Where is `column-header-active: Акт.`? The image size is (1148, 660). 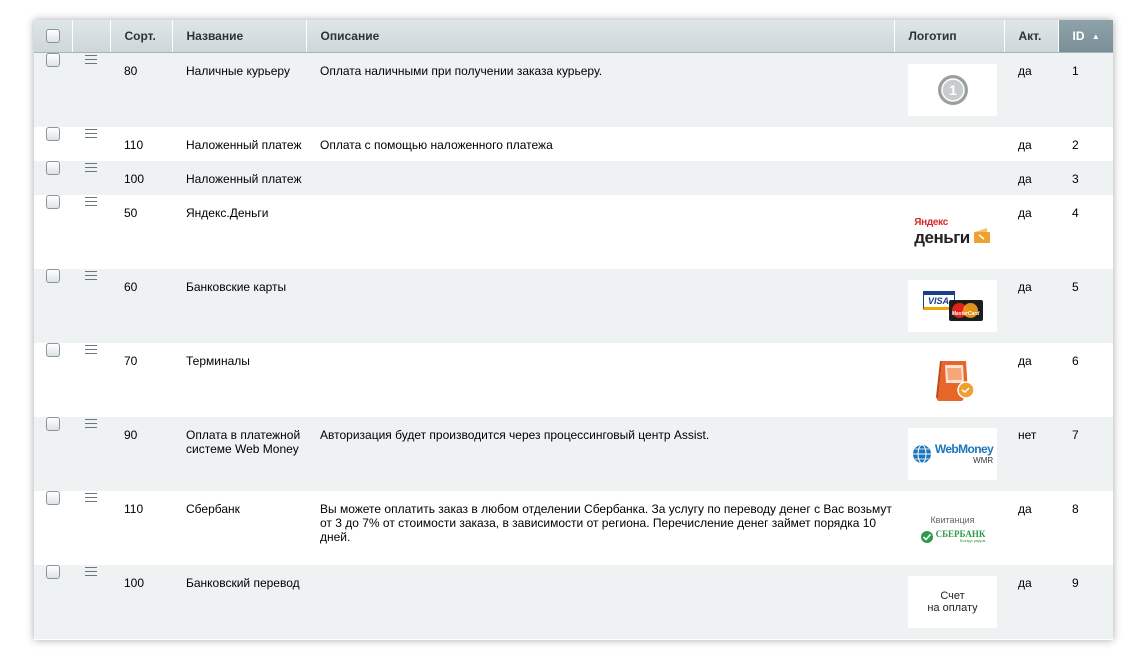
column-header-active: Акт. is located at coordinates (1031, 36).